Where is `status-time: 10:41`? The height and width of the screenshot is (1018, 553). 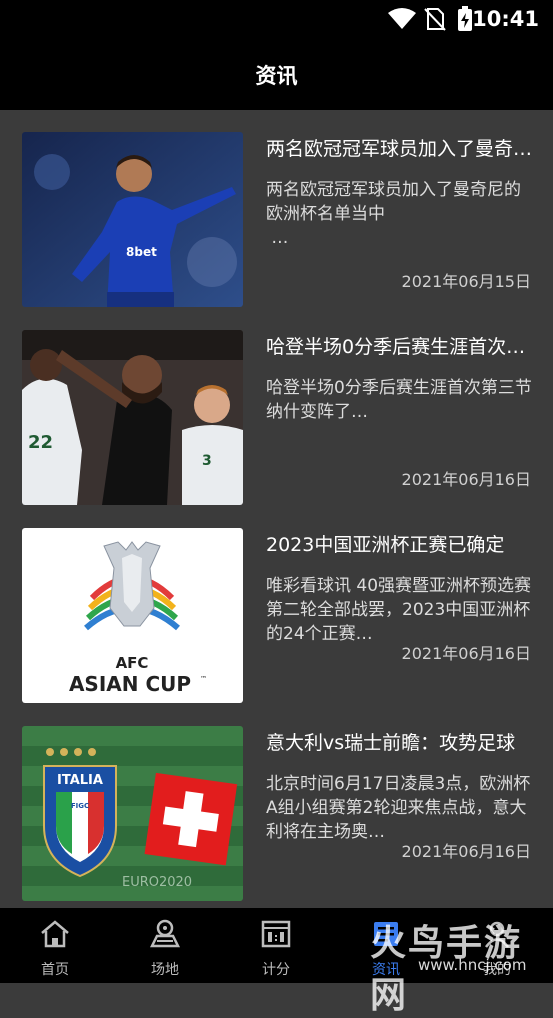 status-time: 10:41 is located at coordinates (505, 19).